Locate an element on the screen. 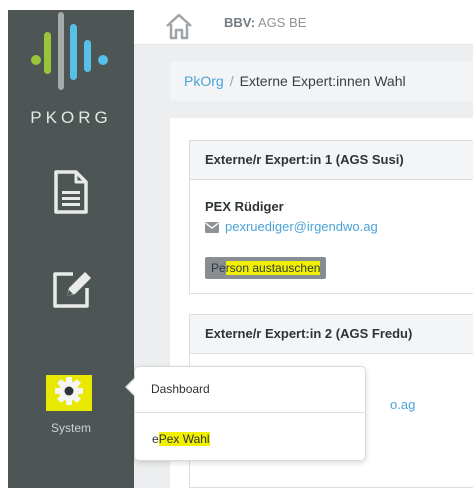 The height and width of the screenshot is (488, 473). top-bar: BBV: AGS BE is located at coordinates (303, 27).